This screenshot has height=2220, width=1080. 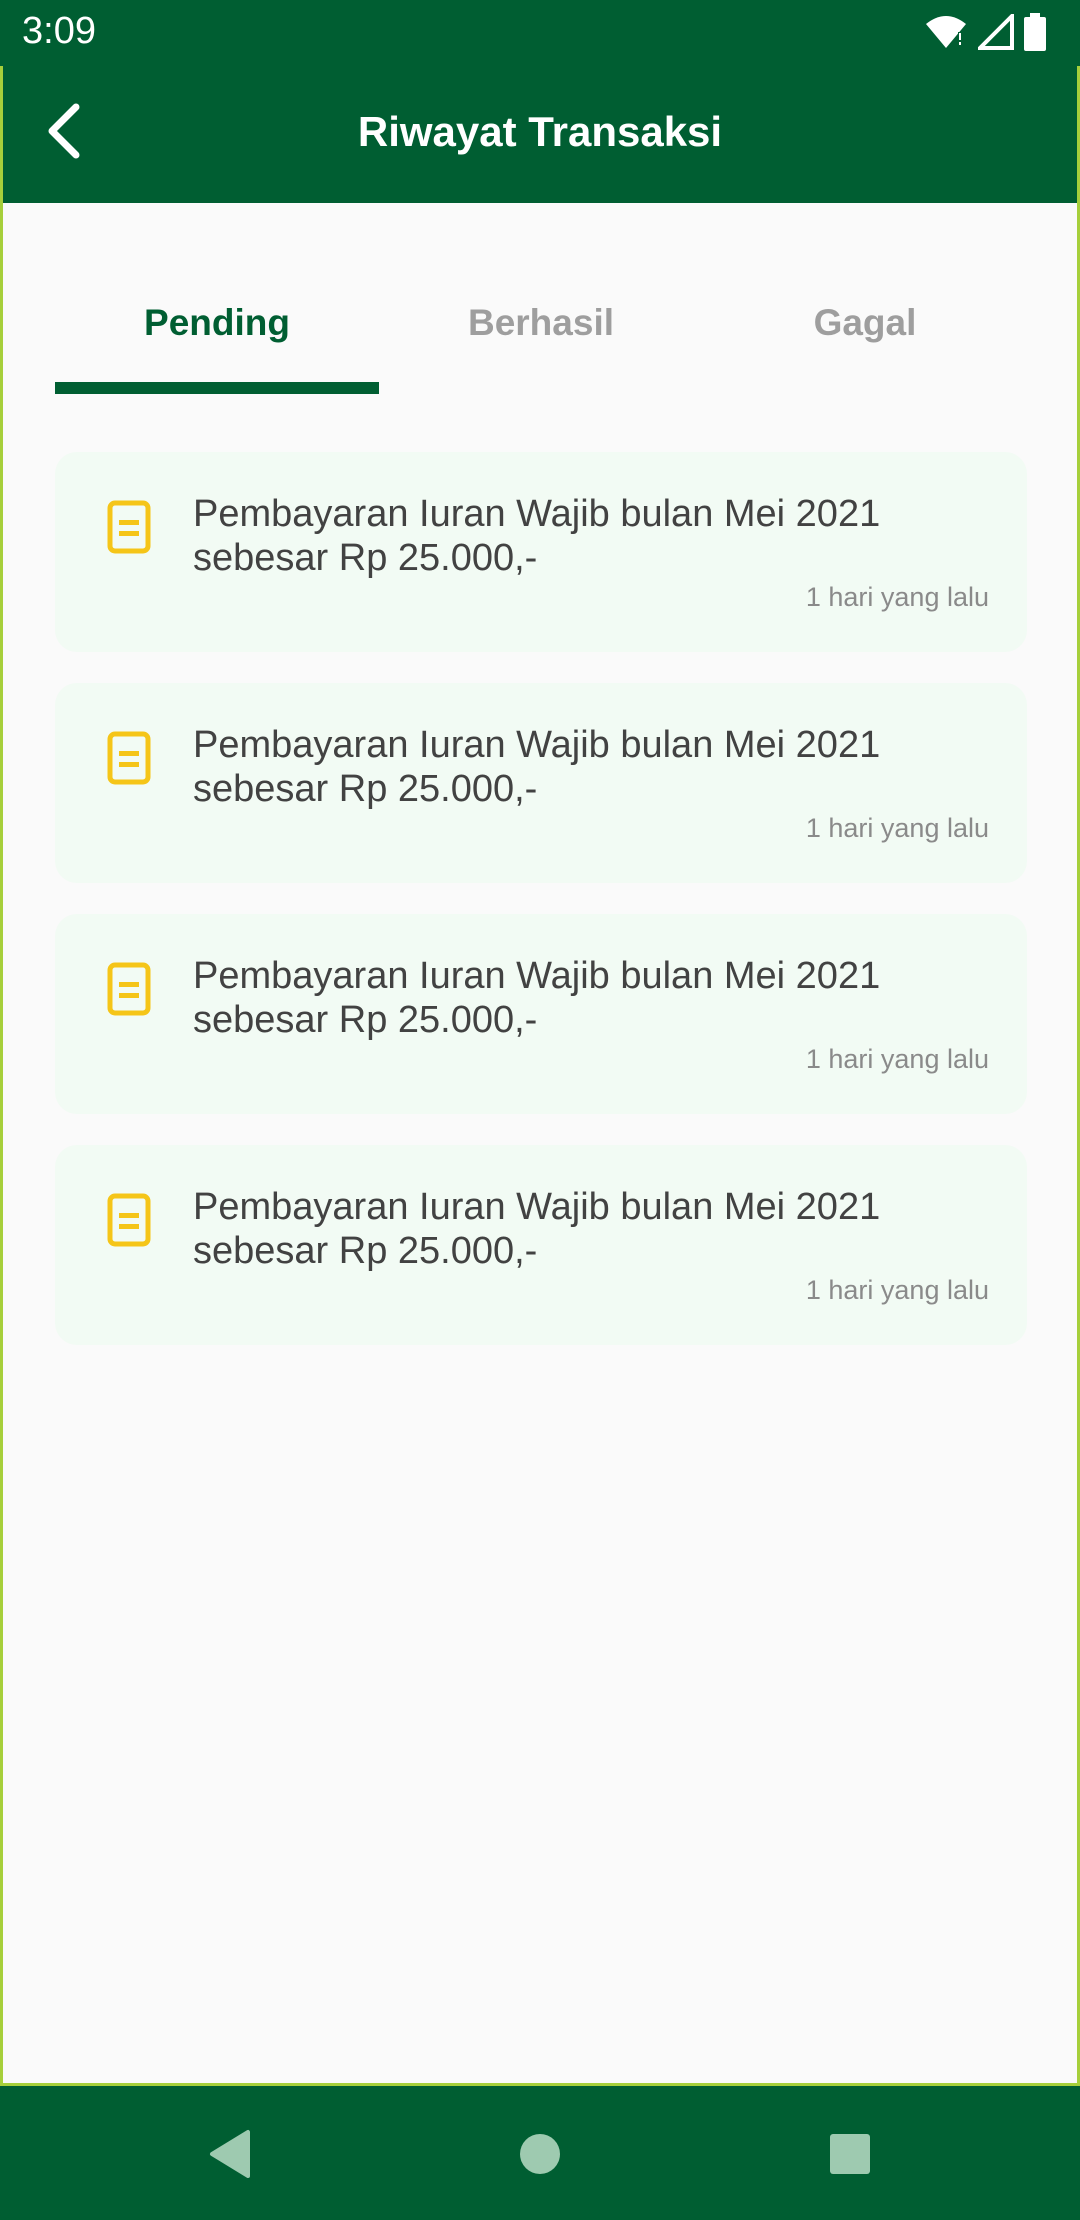 What do you see at coordinates (865, 326) in the screenshot?
I see `tab-gagal: Gagal` at bounding box center [865, 326].